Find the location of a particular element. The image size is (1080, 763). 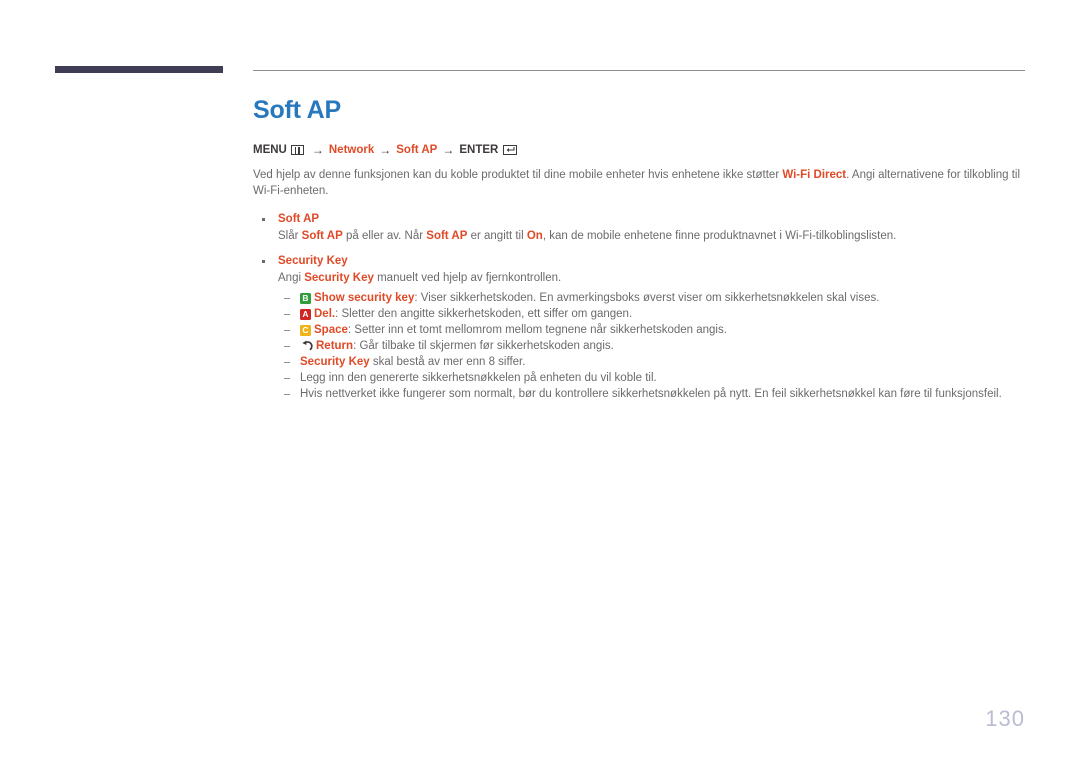

soft-ap-bold-on: On is located at coordinates (534, 236).